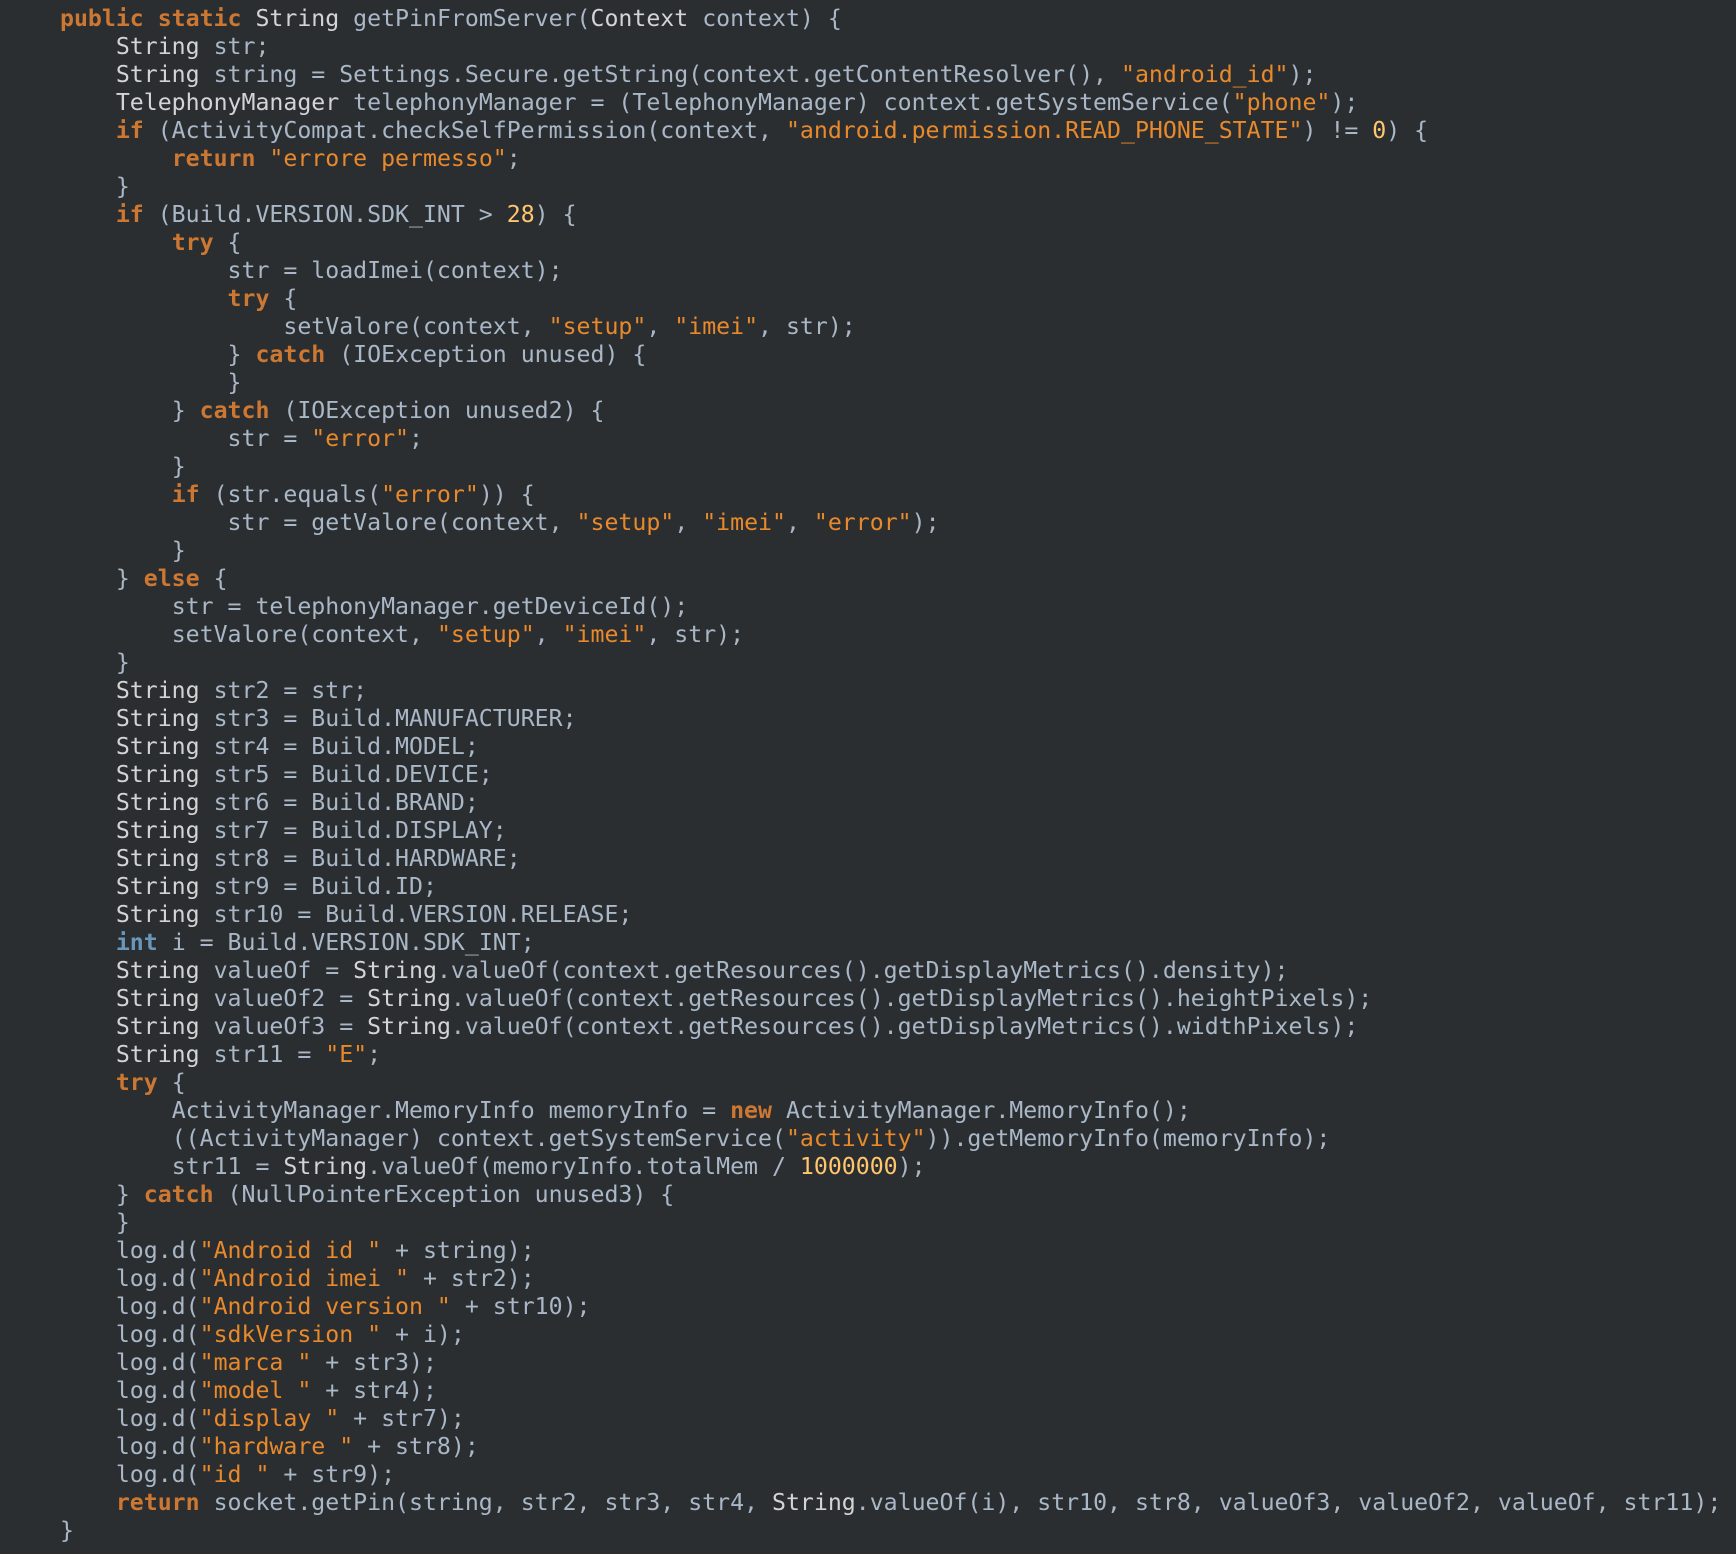  I want to click on code-token-kw: new, so click(751, 1110).